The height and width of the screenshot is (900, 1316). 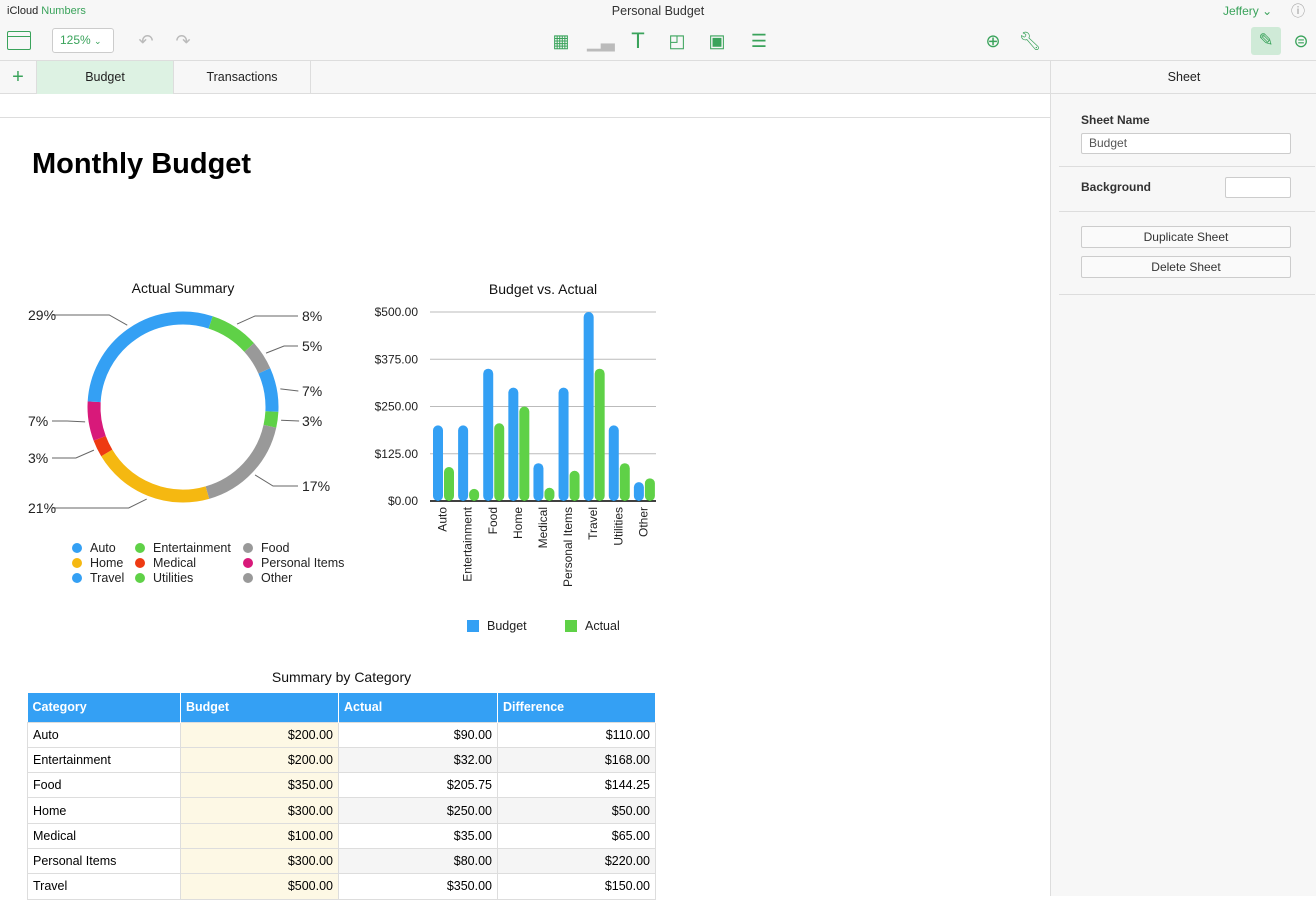 What do you see at coordinates (268, 390) in the screenshot?
I see `donut-slice-auto` at bounding box center [268, 390].